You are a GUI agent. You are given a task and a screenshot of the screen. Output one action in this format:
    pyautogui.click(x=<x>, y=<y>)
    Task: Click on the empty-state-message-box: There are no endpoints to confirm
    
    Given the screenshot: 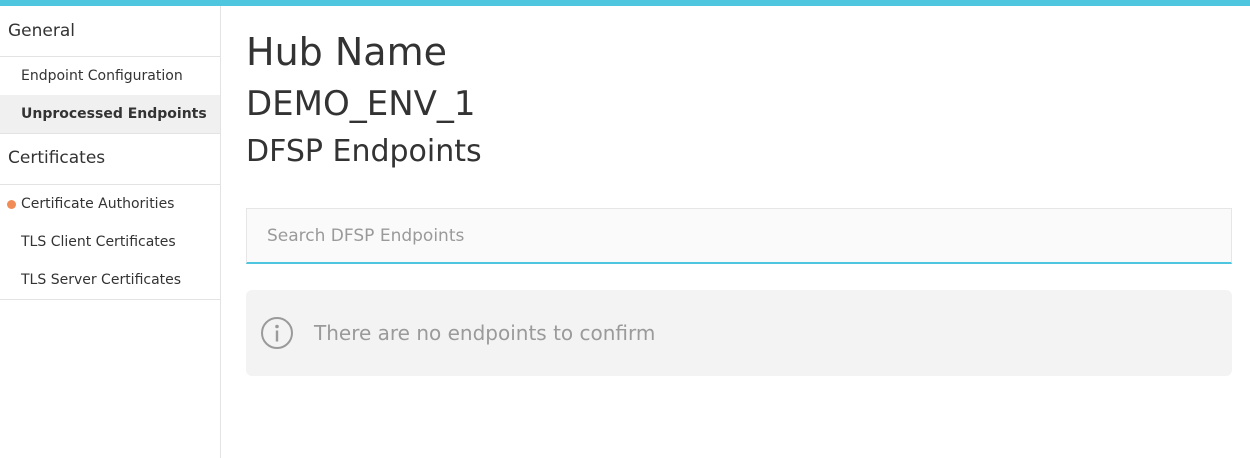 What is the action you would take?
    pyautogui.click(x=739, y=333)
    